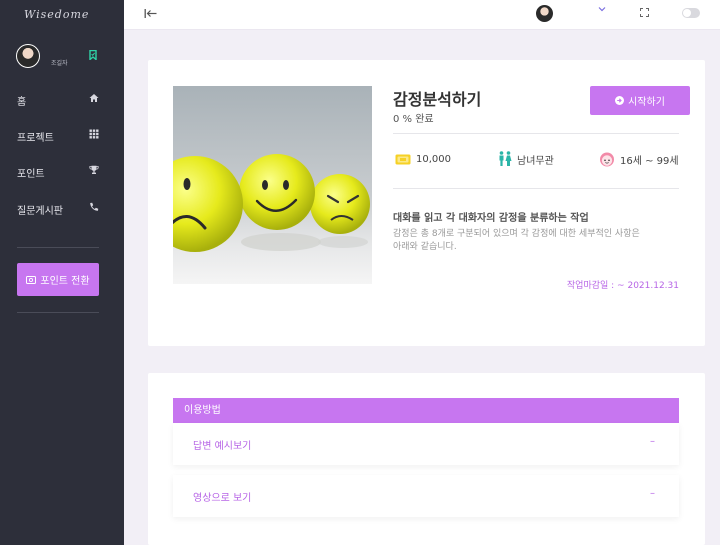 The height and width of the screenshot is (545, 720). I want to click on toggle-knob, so click(687, 13).